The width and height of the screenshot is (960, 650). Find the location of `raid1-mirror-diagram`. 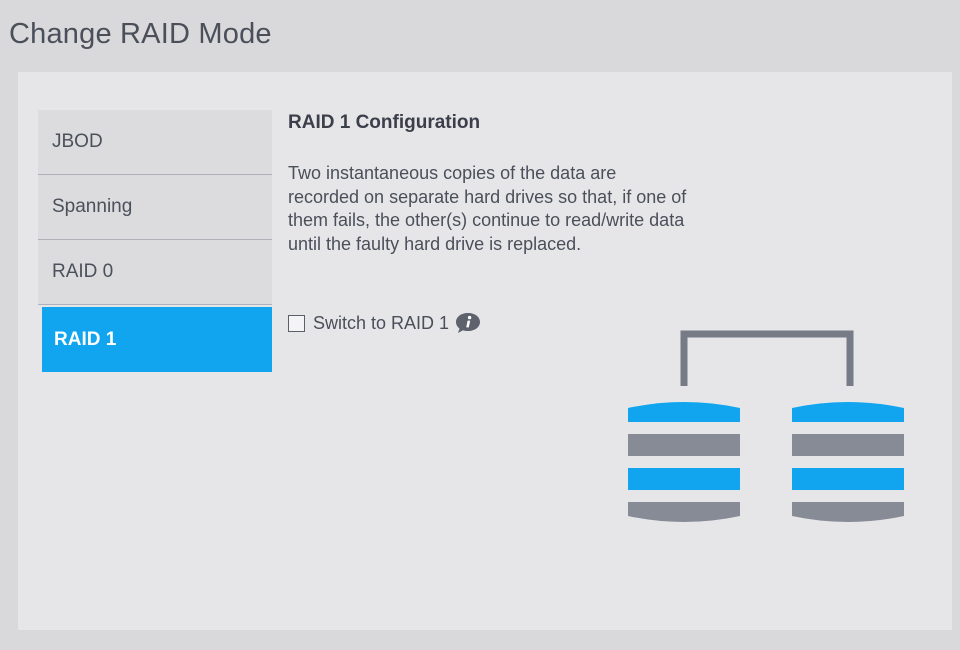

raid1-mirror-diagram is located at coordinates (769, 429).